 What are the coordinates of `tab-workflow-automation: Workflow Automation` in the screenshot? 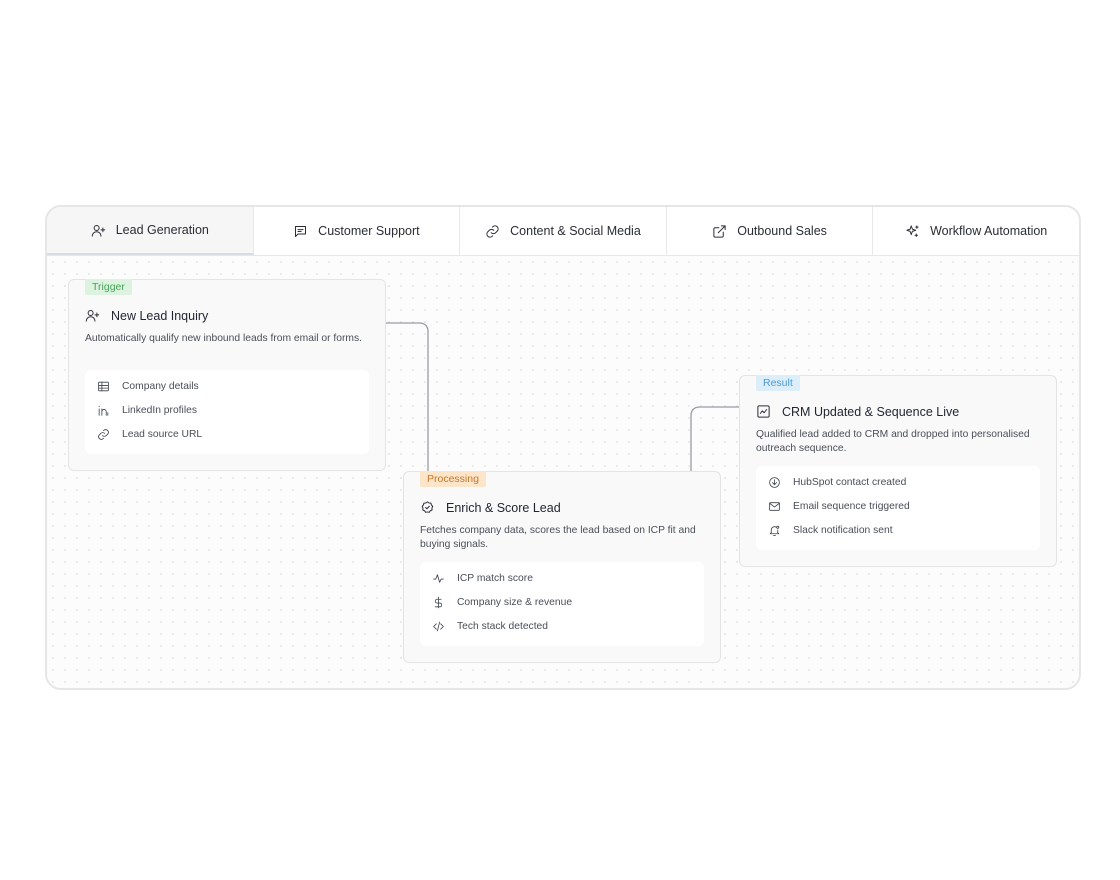 It's located at (976, 231).